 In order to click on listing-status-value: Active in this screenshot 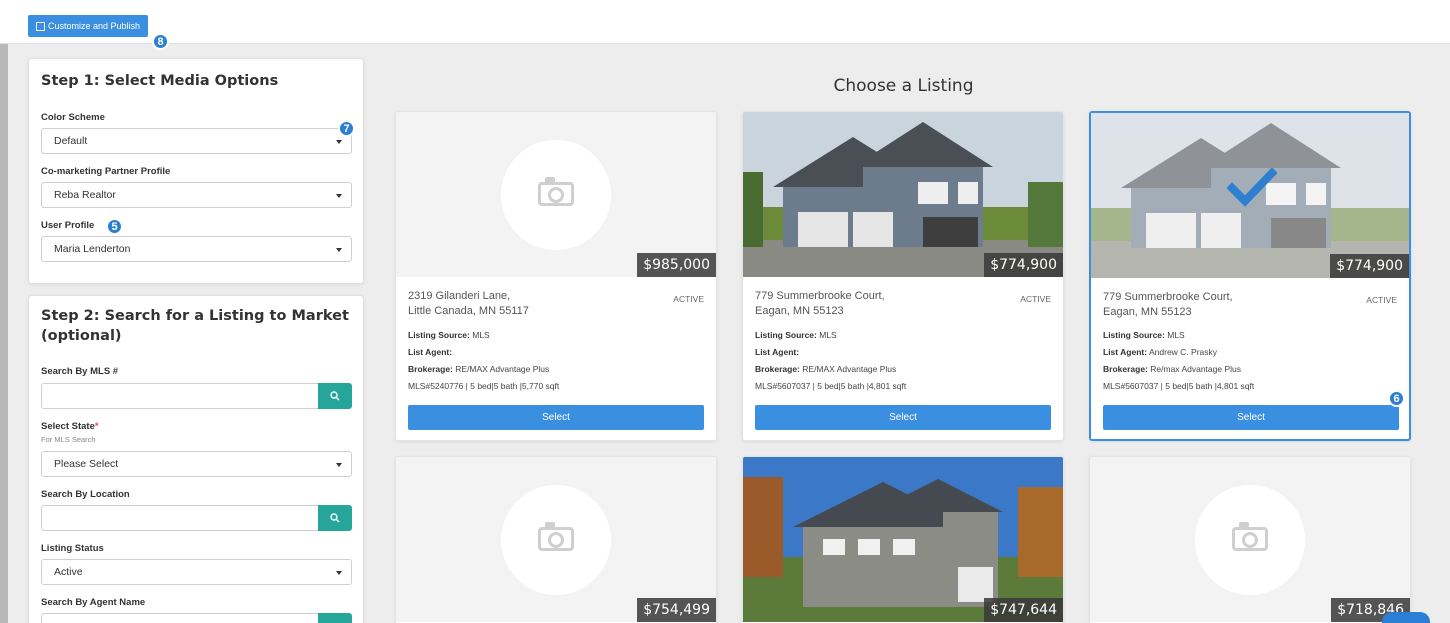, I will do `click(68, 572)`.